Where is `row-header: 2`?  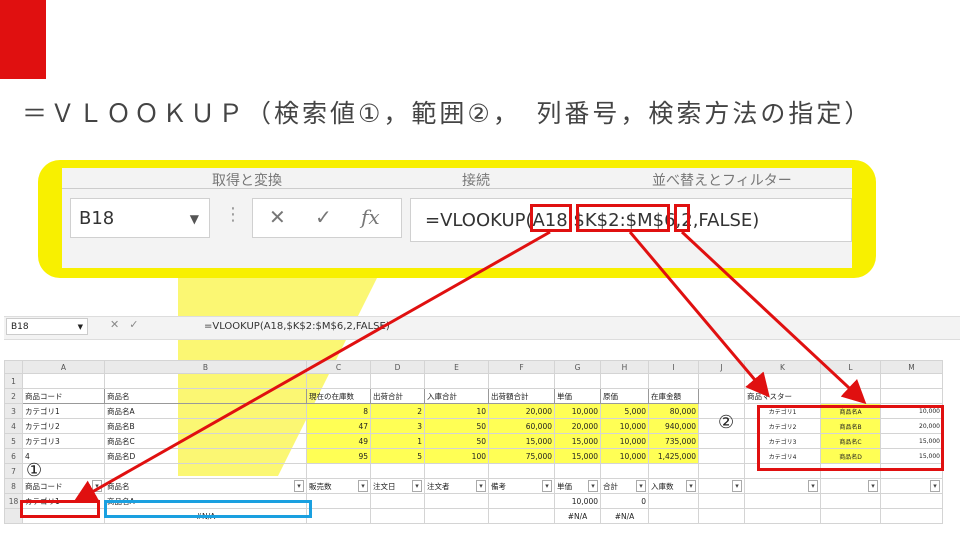
row-header: 2 is located at coordinates (13, 396).